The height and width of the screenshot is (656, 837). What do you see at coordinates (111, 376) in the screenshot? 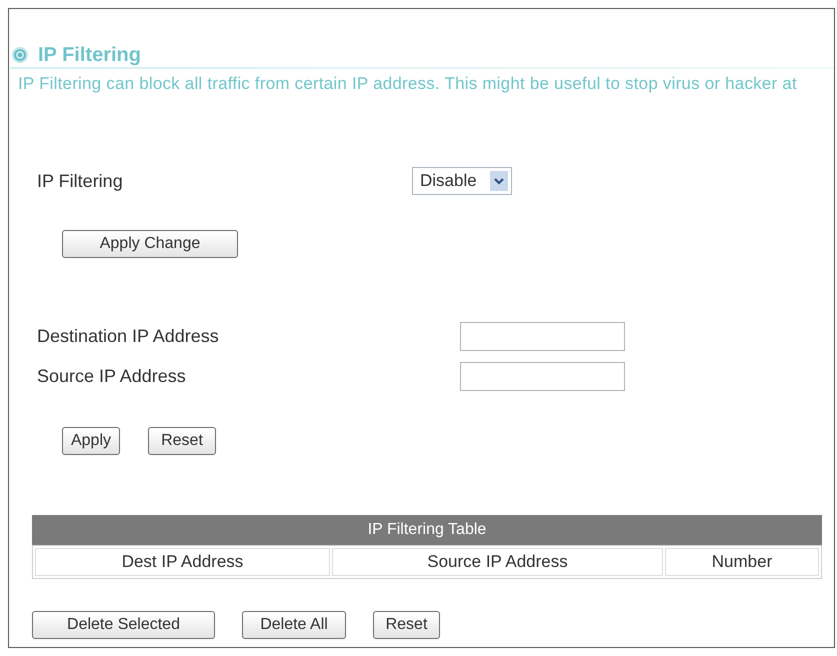
I see `field-label: Source IP Address` at bounding box center [111, 376].